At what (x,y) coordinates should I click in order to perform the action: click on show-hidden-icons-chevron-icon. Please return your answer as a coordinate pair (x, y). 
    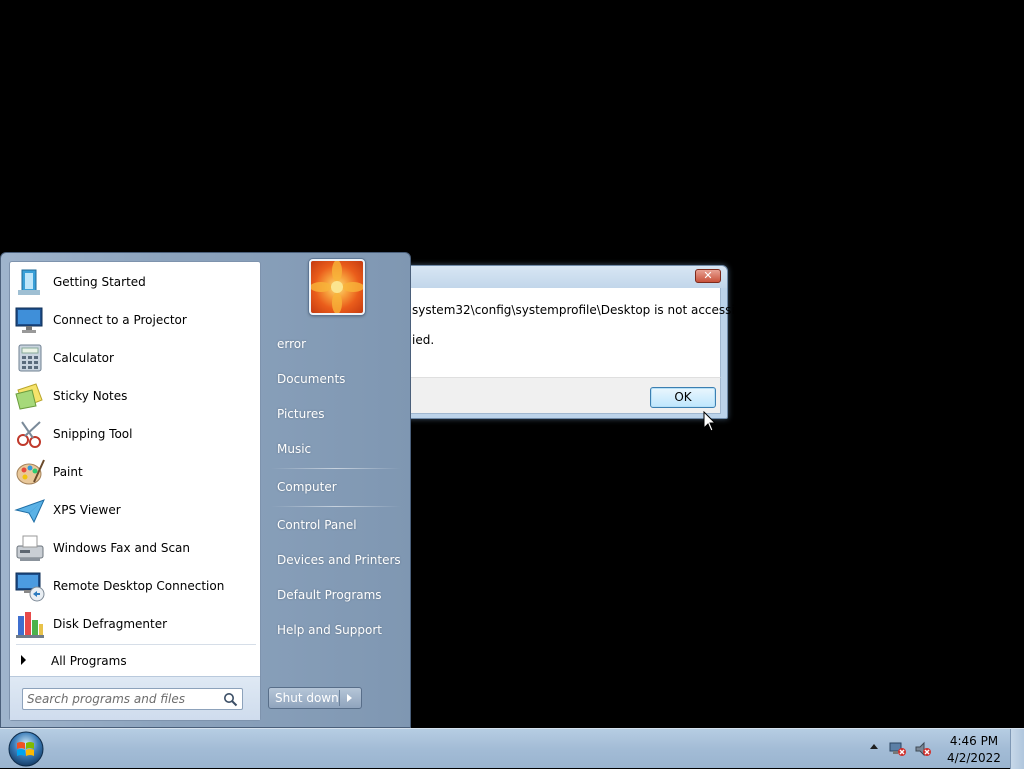
    Looking at the image, I should click on (874, 746).